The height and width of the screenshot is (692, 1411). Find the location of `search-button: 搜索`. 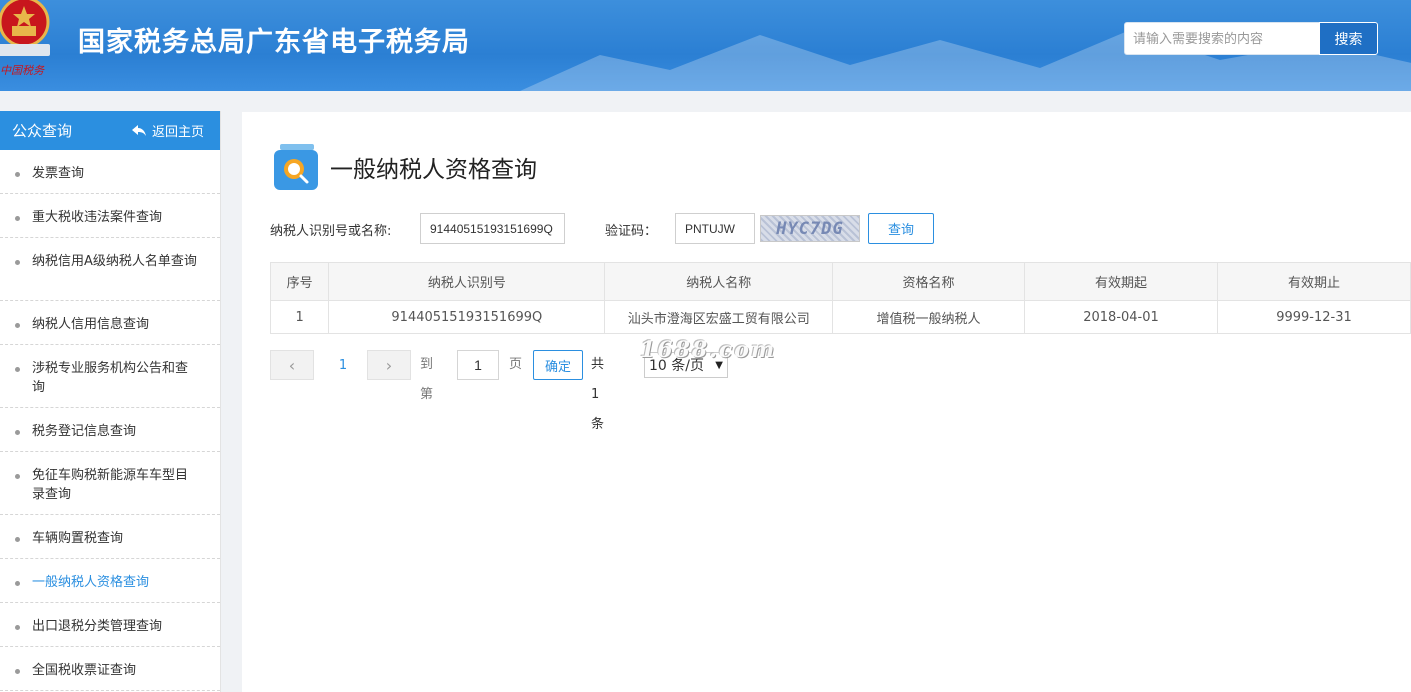

search-button: 搜索 is located at coordinates (1348, 38).